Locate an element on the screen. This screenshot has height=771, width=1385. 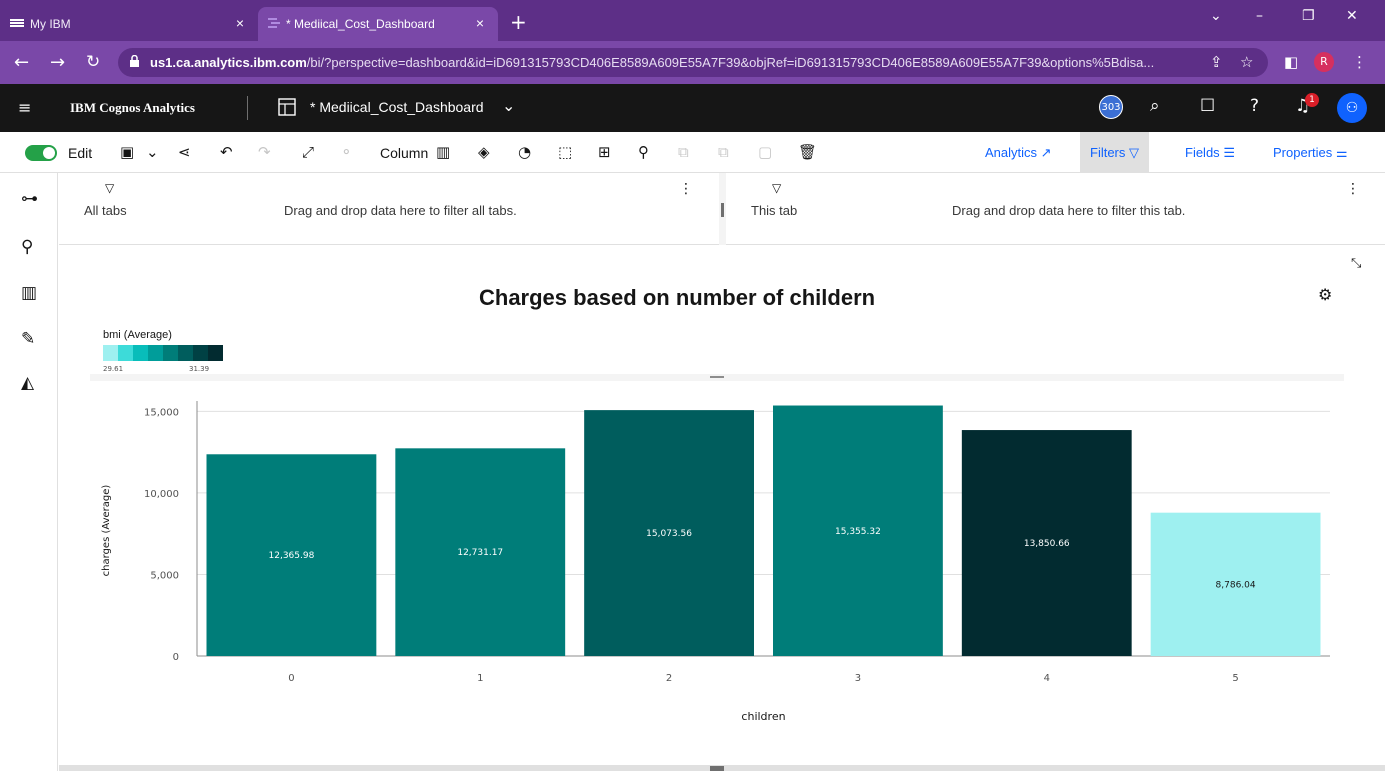
legend-min-value: 29.61 is located at coordinates (113, 369).